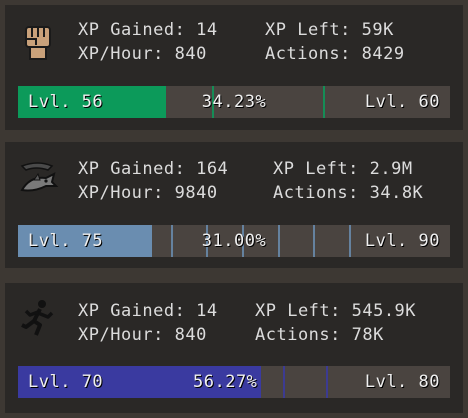 Image resolution: width=468 pixels, height=418 pixels. What do you see at coordinates (38, 178) in the screenshot?
I see `shark-icon` at bounding box center [38, 178].